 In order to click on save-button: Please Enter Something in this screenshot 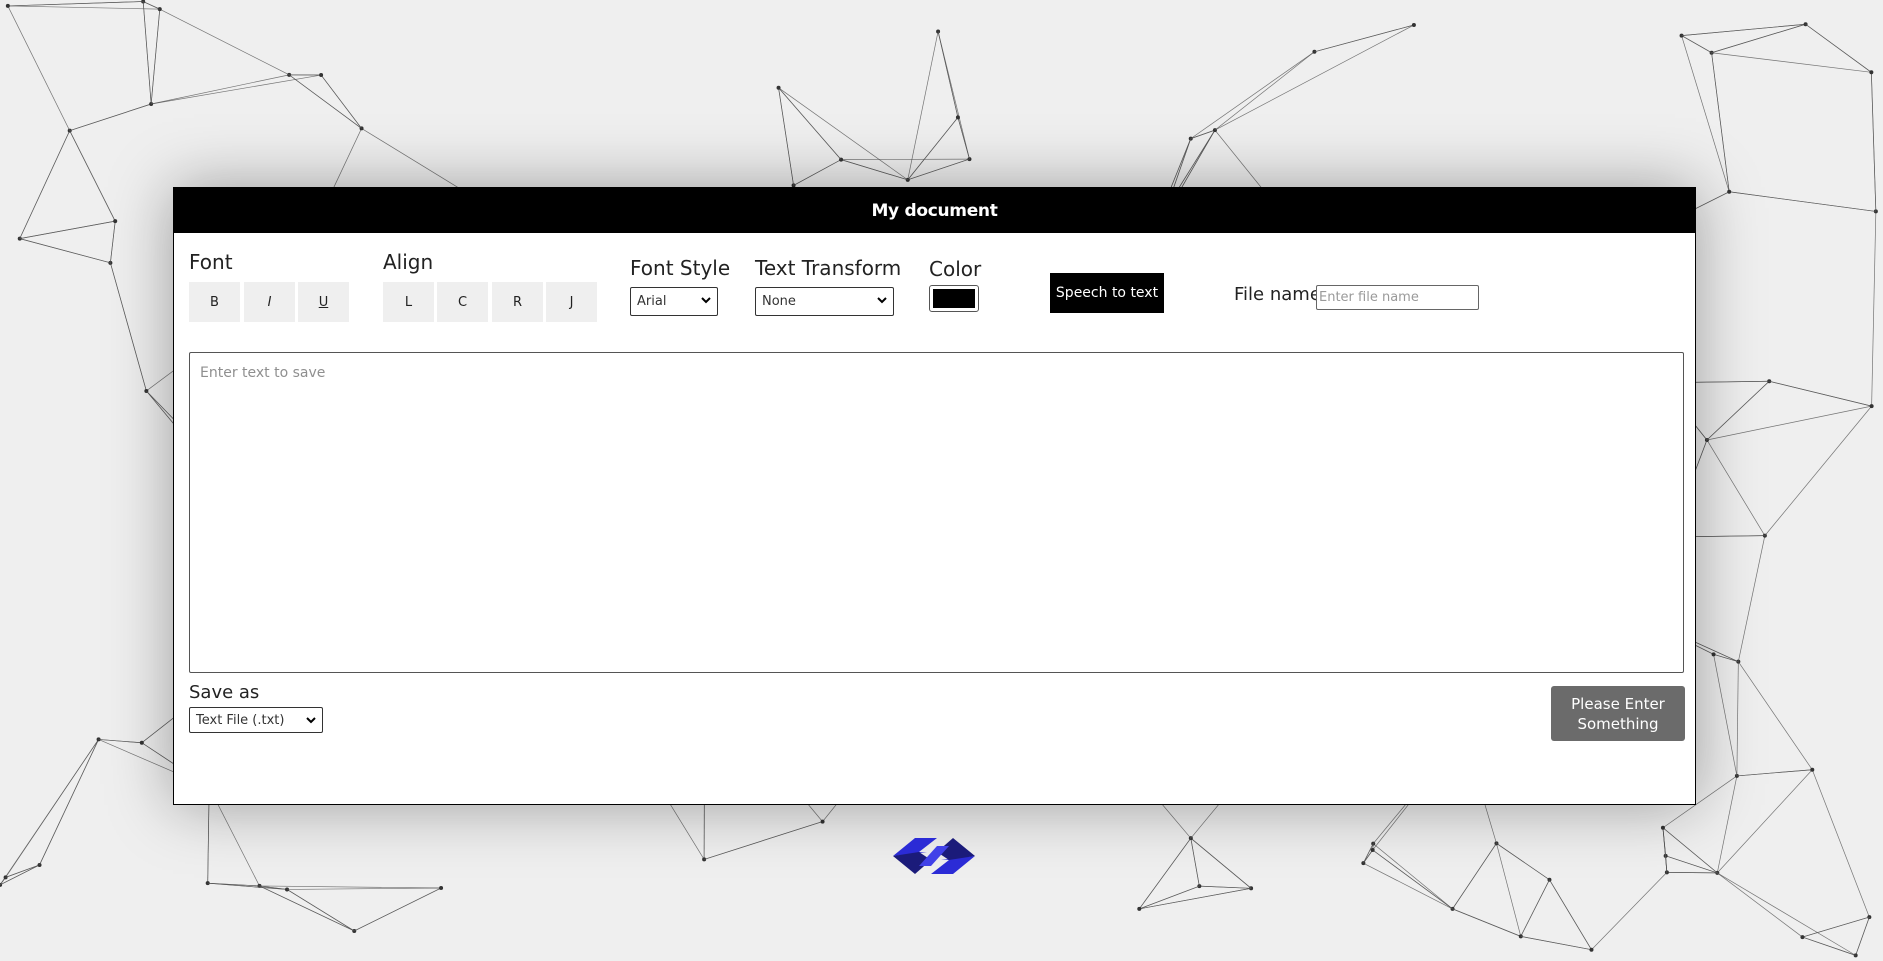, I will do `click(1618, 713)`.